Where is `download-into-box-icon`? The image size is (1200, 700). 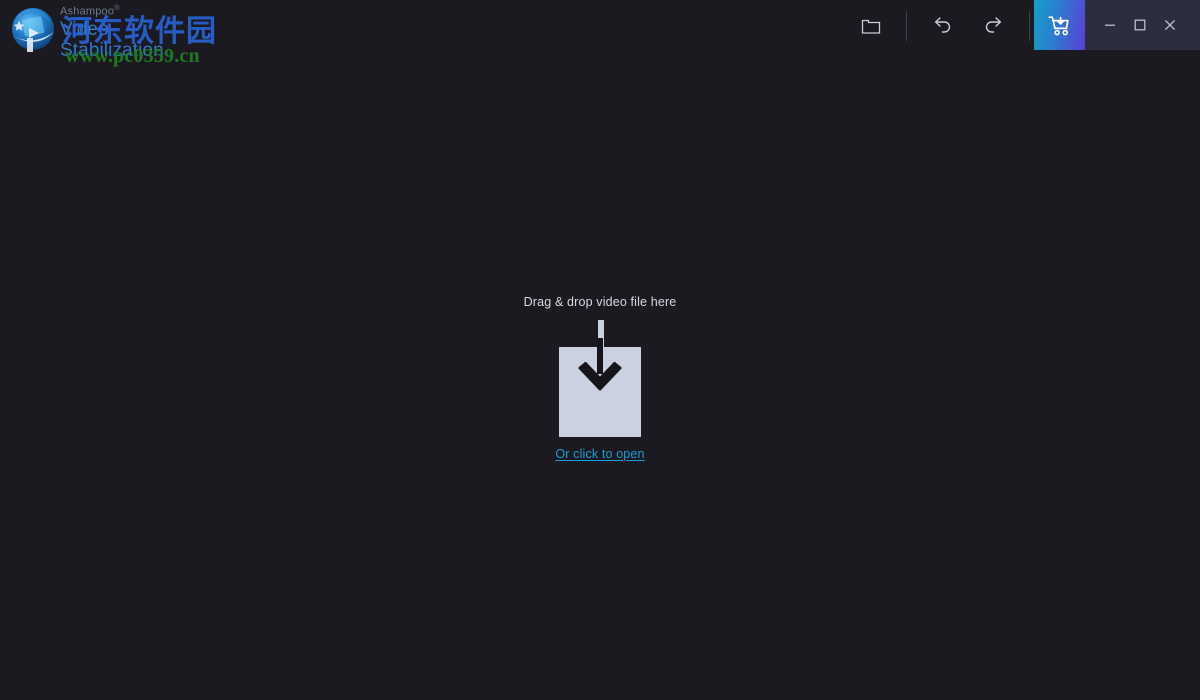
download-into-box-icon is located at coordinates (600, 378).